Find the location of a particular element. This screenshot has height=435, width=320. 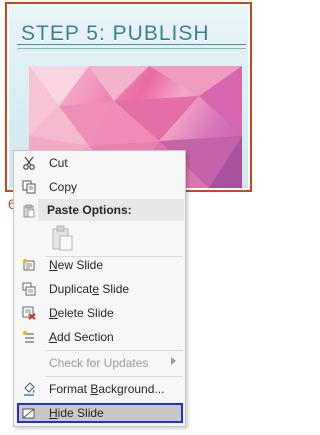

title-underline is located at coordinates (131, 44).